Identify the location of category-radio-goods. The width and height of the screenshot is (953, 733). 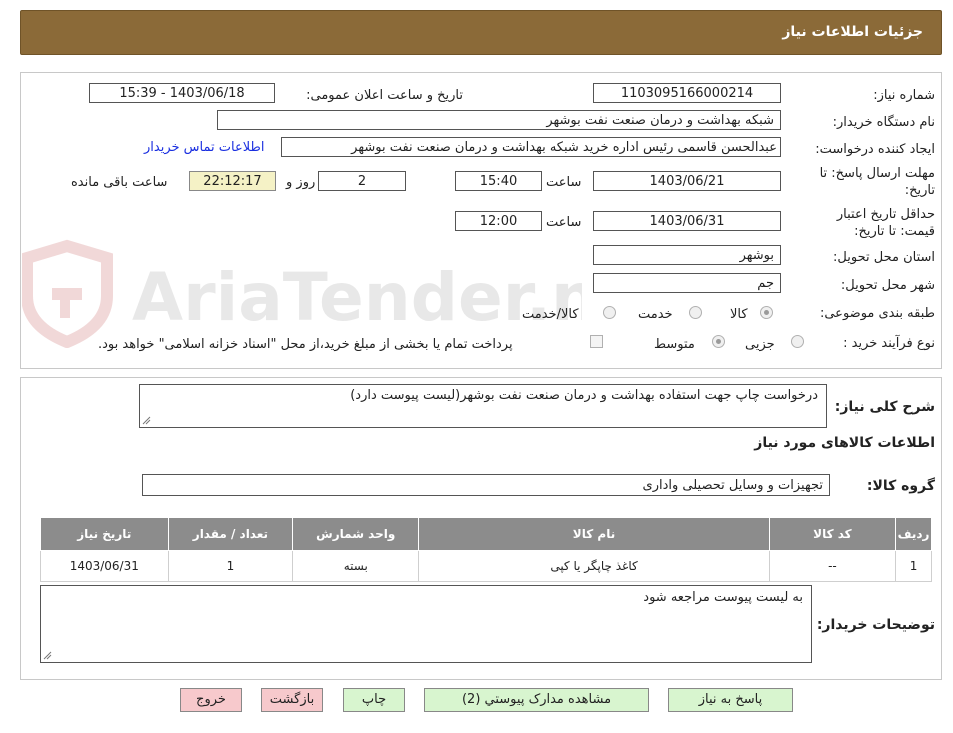
(766, 312).